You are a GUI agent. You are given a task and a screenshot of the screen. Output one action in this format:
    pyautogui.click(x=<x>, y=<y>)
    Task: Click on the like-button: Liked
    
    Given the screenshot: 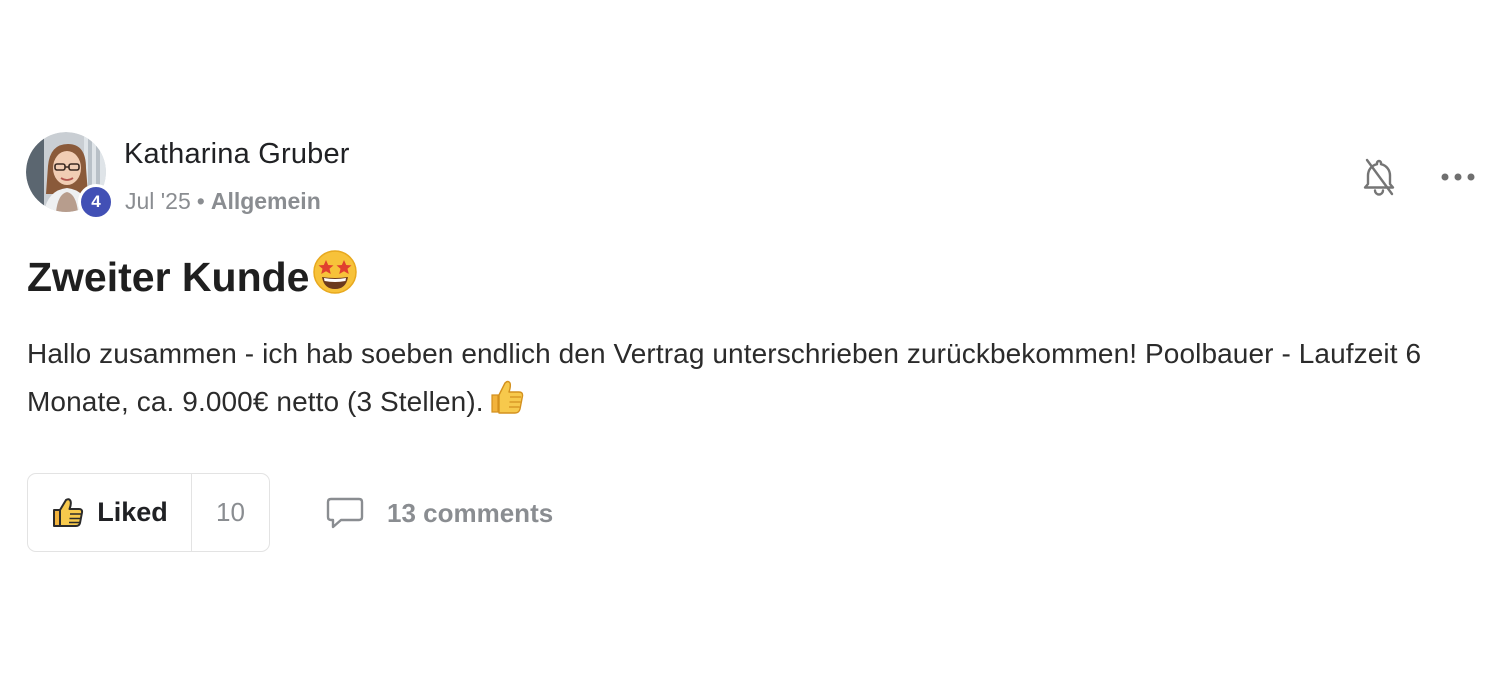 What is the action you would take?
    pyautogui.click(x=110, y=512)
    